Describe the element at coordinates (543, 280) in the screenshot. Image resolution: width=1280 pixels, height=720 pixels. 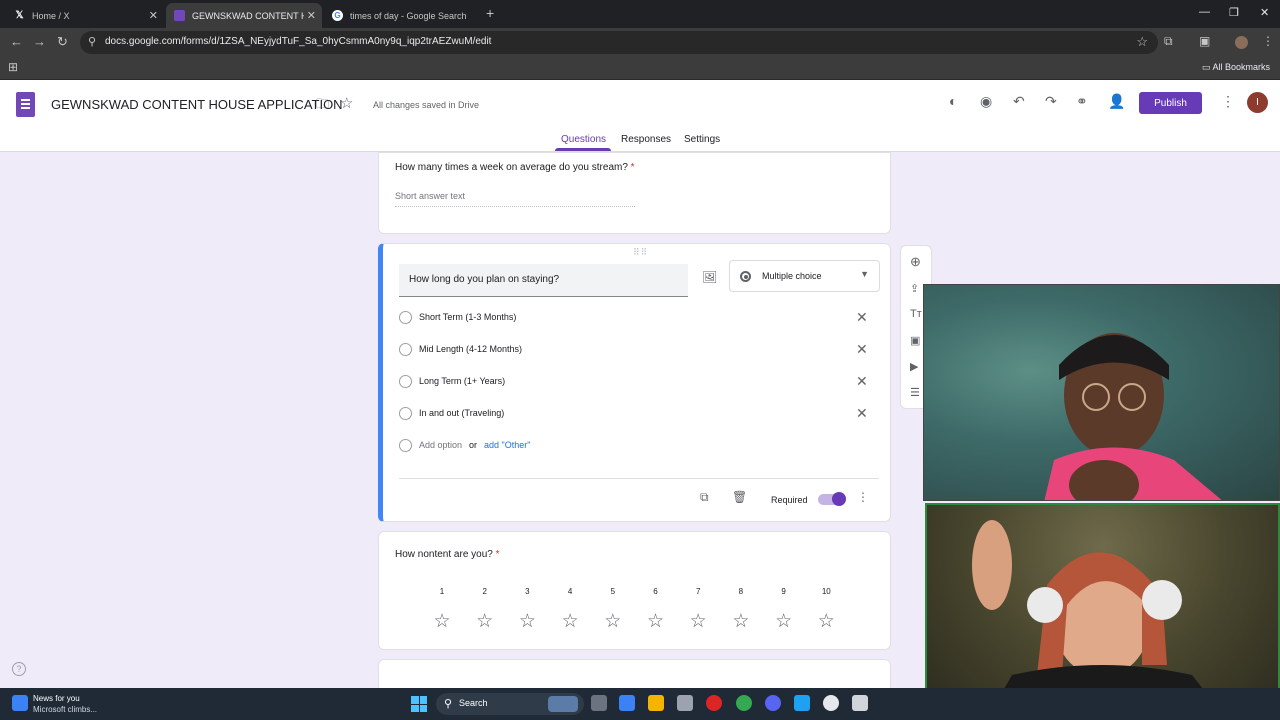
I see `question-title-input: How long do you plan on staying?` at that location.